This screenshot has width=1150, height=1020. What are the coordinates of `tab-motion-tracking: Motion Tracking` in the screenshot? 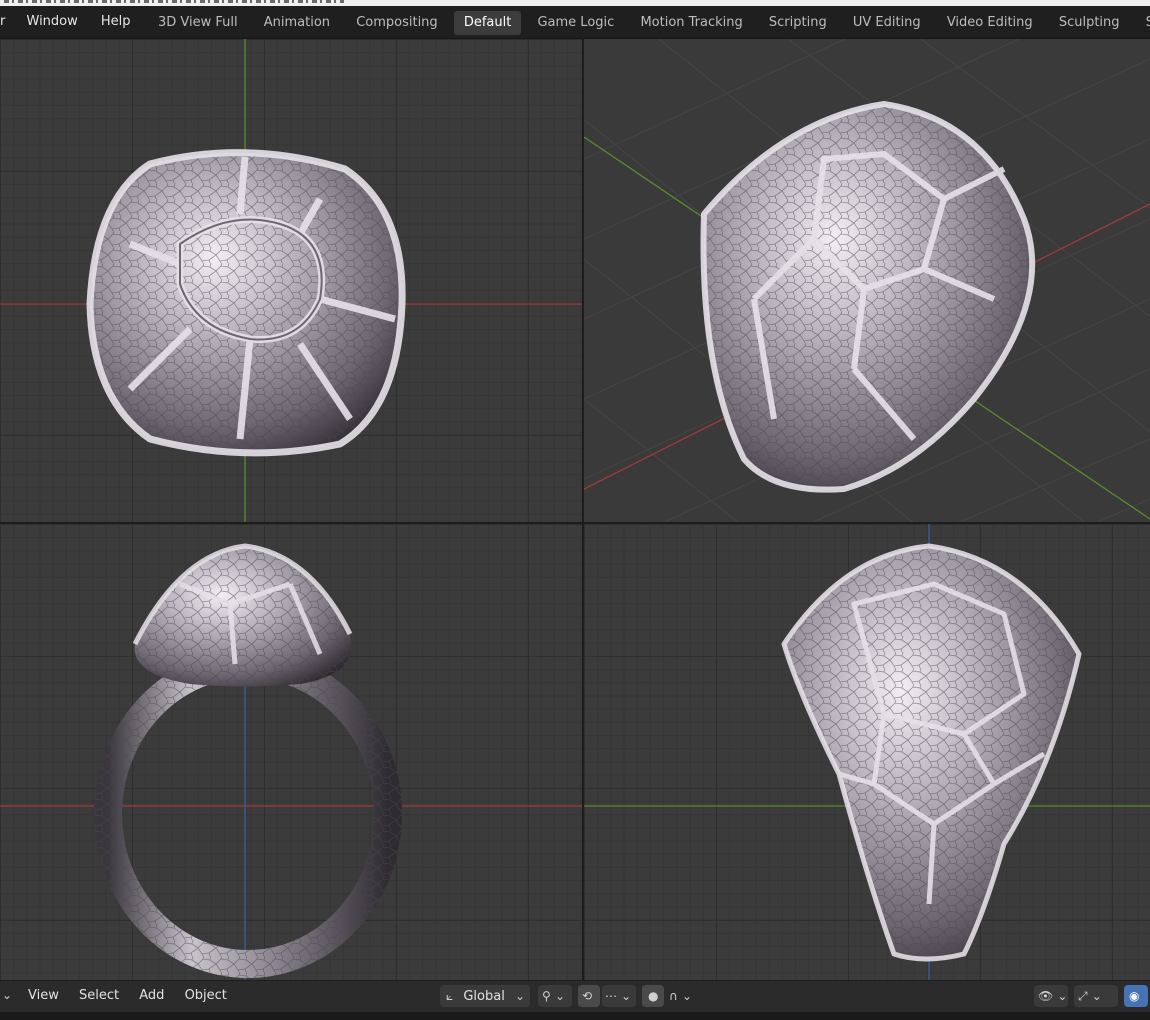 It's located at (691, 23).